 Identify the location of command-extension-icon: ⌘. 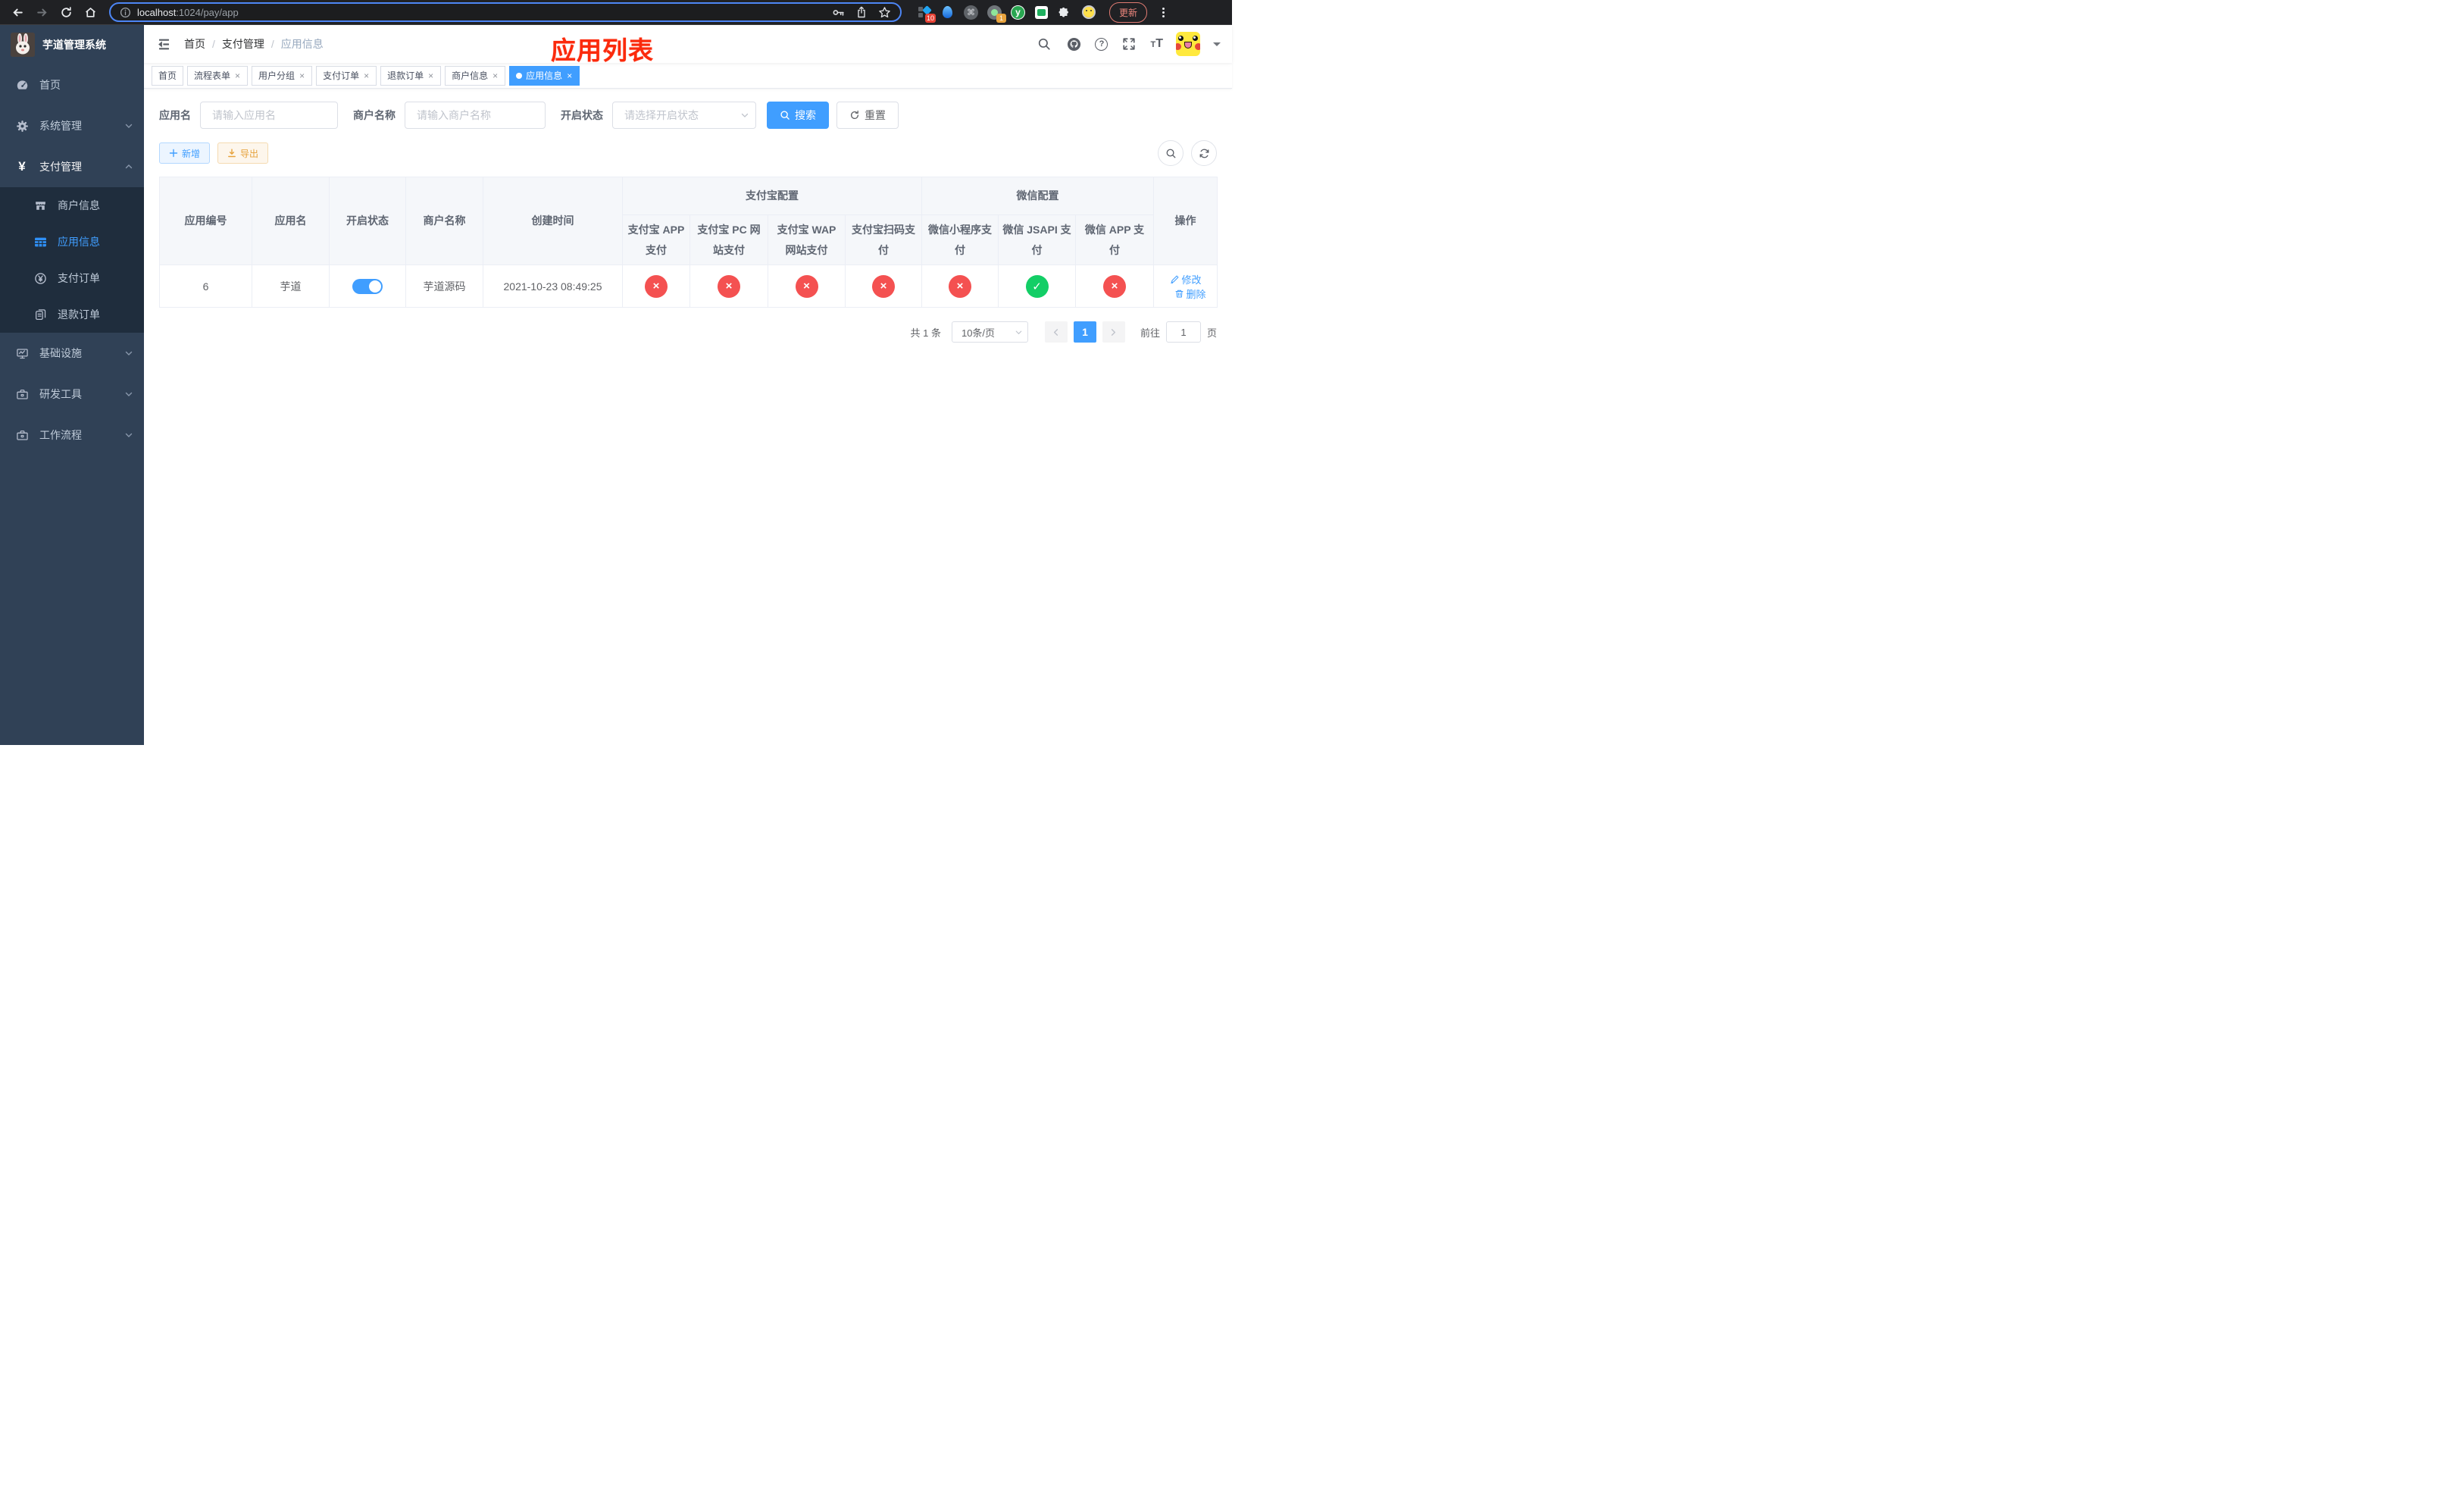
(971, 13).